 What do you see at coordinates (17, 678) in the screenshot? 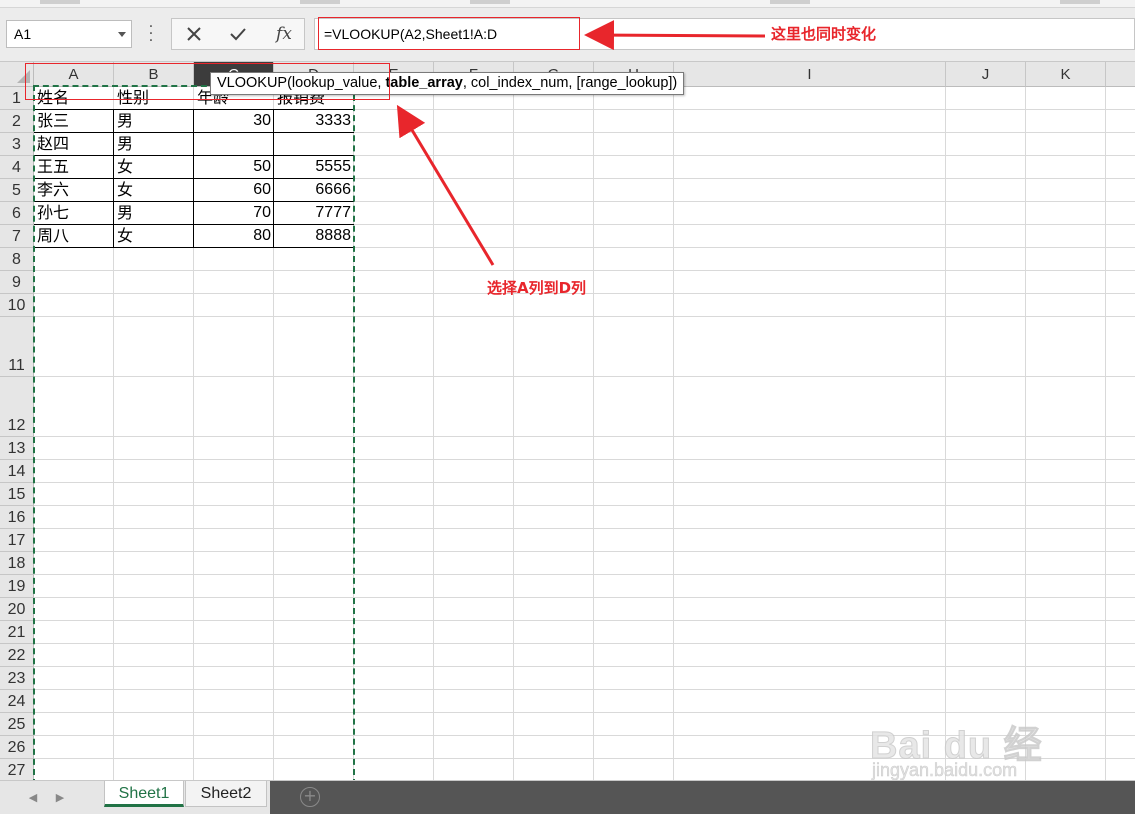
I see `row-header-23: 23` at bounding box center [17, 678].